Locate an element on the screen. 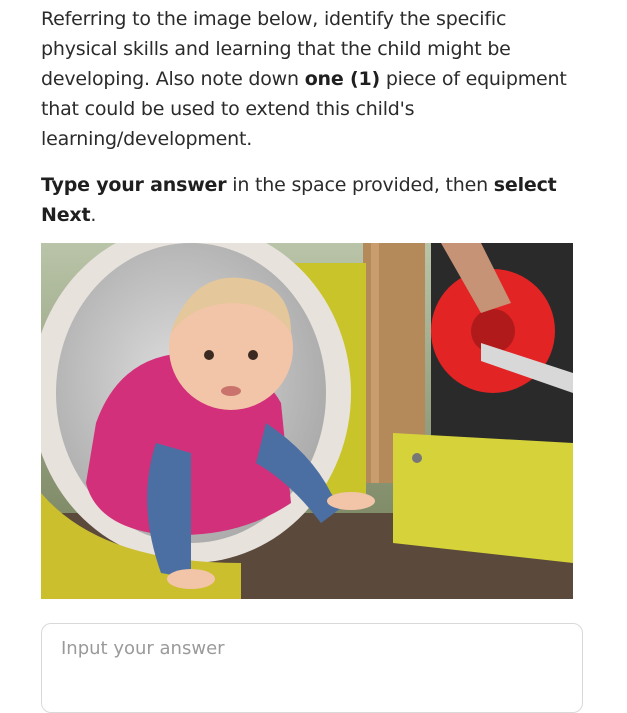 Image resolution: width=627 pixels, height=713 pixels. instruction-part-2: . is located at coordinates (93, 215).